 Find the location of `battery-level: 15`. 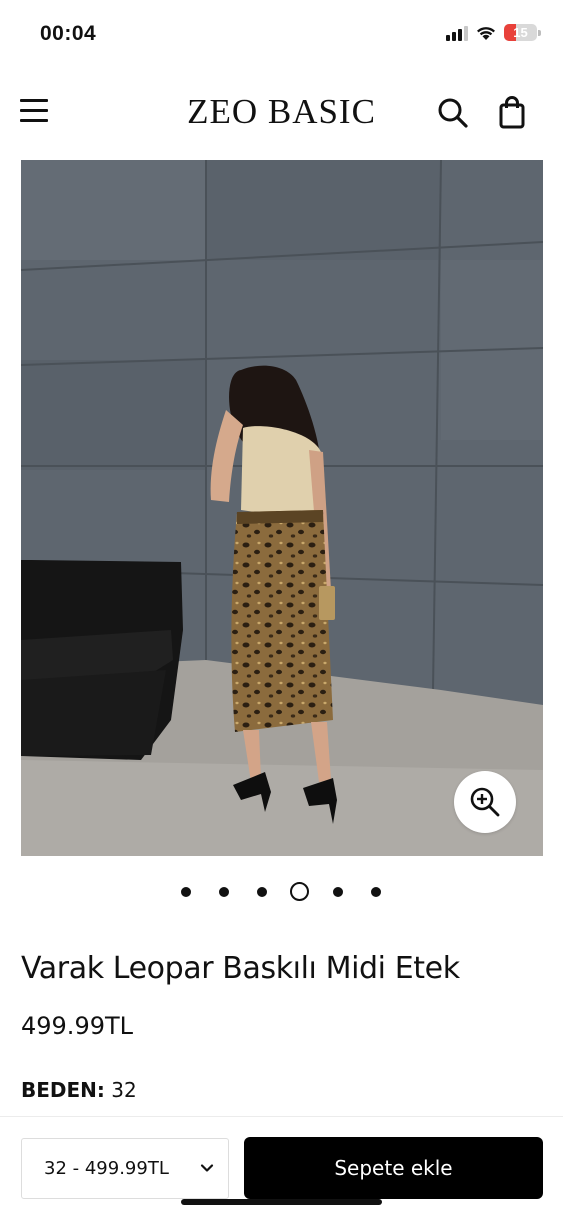

battery-level: 15 is located at coordinates (520, 32).